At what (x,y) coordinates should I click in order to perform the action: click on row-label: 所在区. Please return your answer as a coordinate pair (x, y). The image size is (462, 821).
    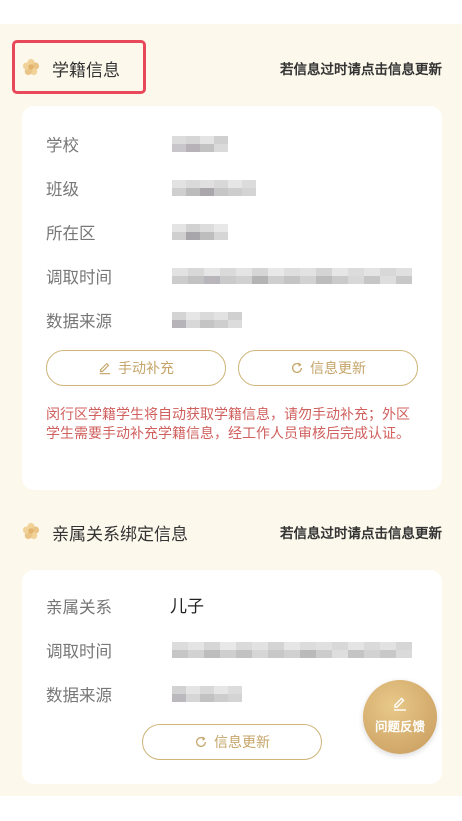
    Looking at the image, I should click on (71, 233).